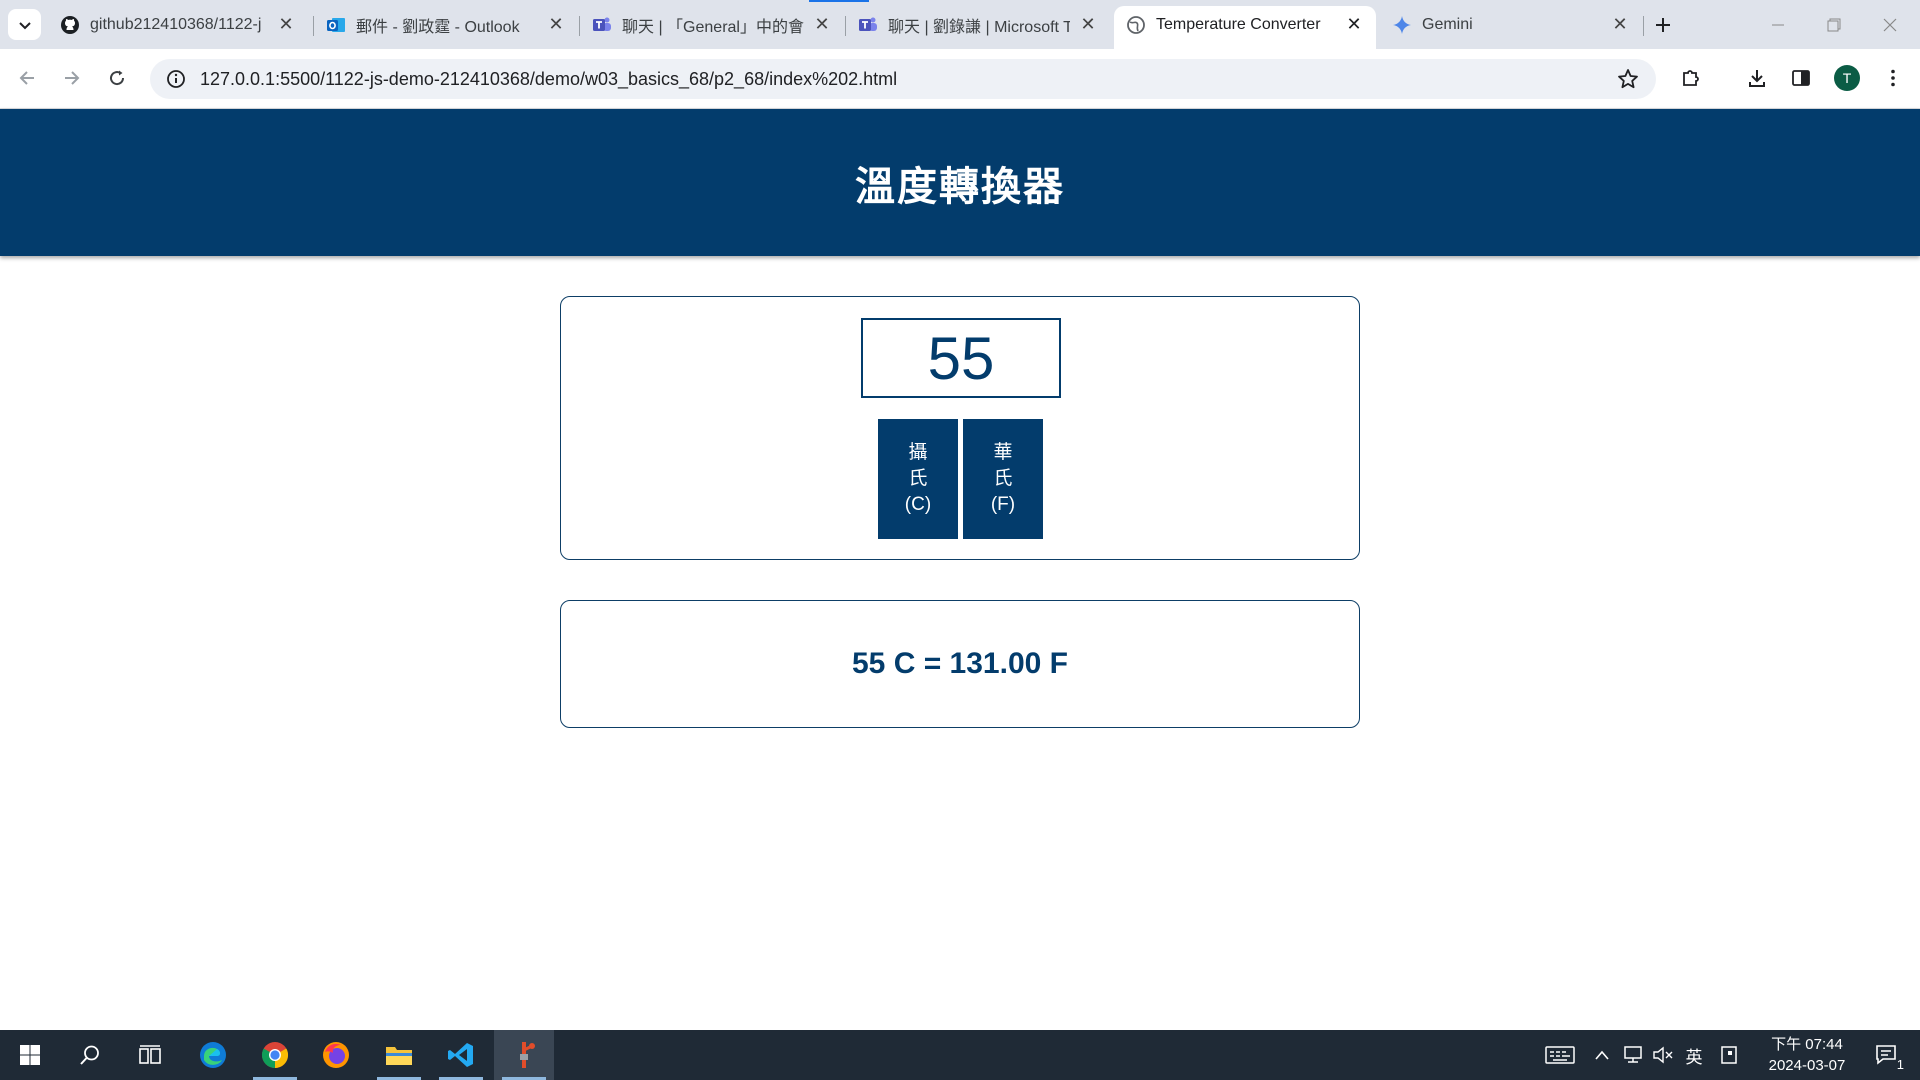 The height and width of the screenshot is (1080, 1920). Describe the element at coordinates (1447, 24) in the screenshot. I see `tab-title: Gemini` at that location.